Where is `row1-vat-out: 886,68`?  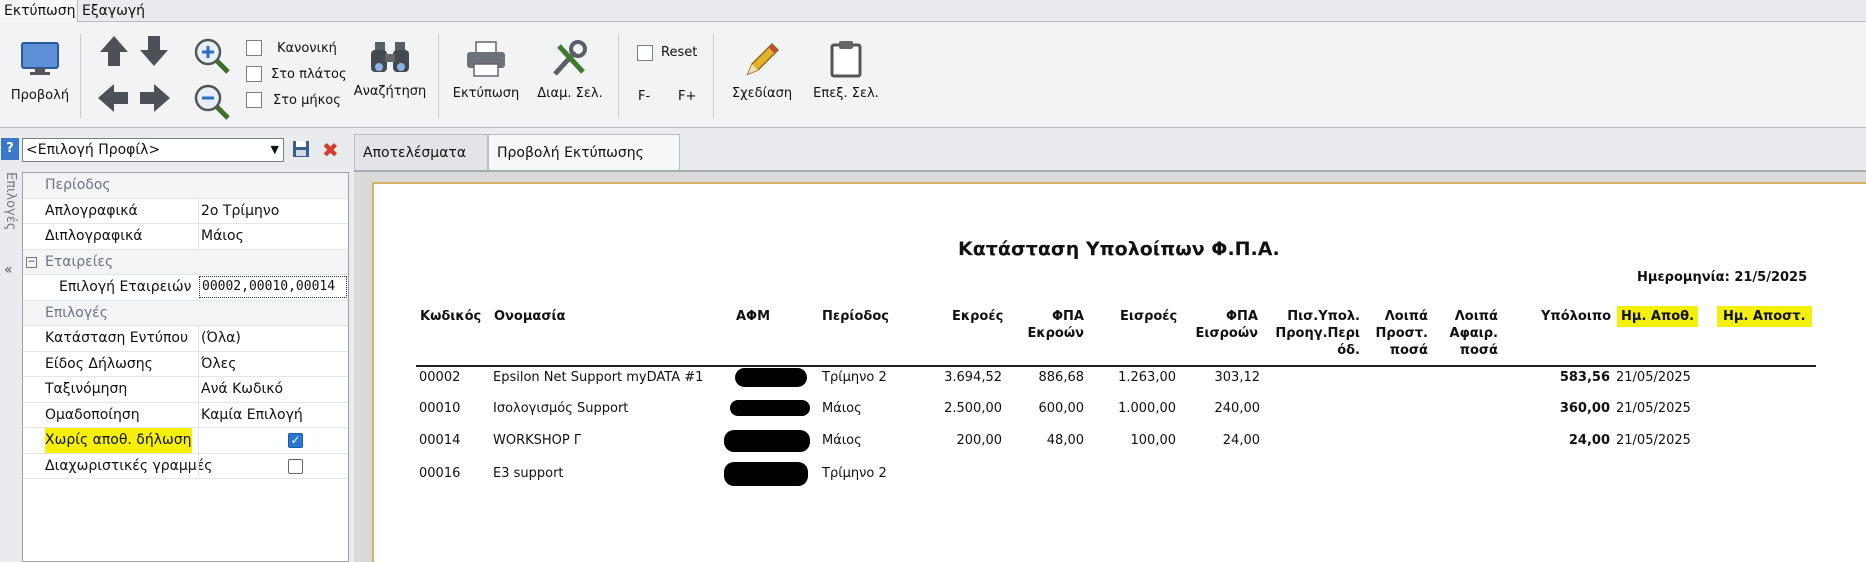
row1-vat-out: 886,68 is located at coordinates (1061, 377).